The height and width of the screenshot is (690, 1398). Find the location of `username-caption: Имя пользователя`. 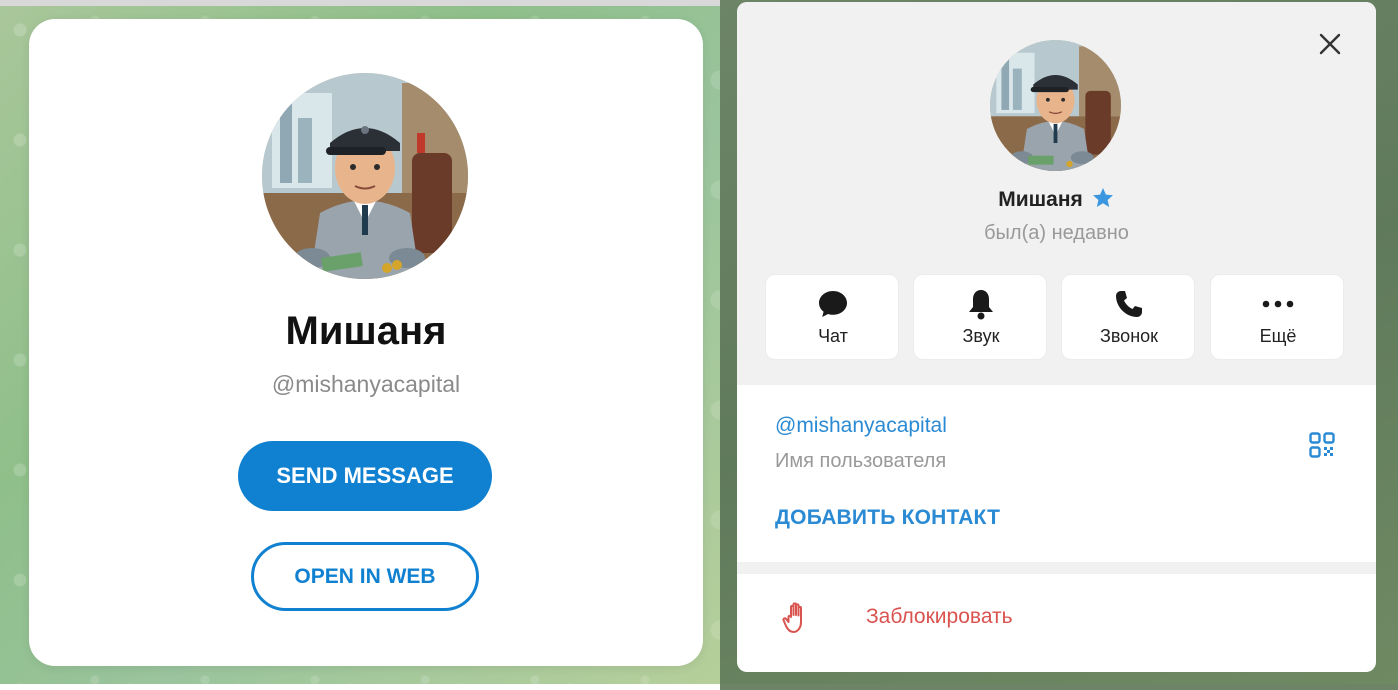

username-caption: Имя пользователя is located at coordinates (861, 461).